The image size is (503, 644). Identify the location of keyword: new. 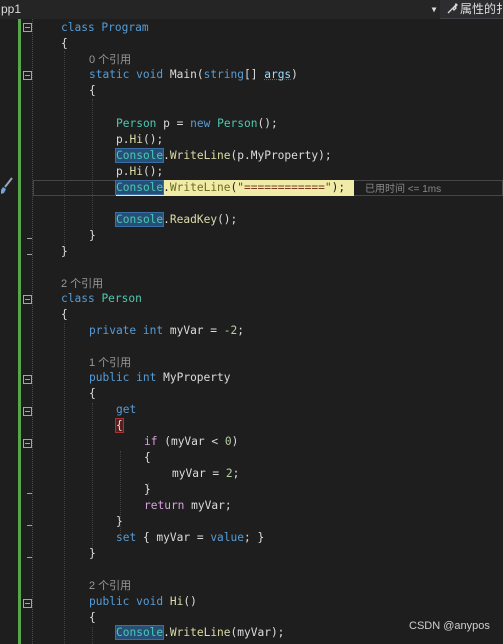
(200, 123).